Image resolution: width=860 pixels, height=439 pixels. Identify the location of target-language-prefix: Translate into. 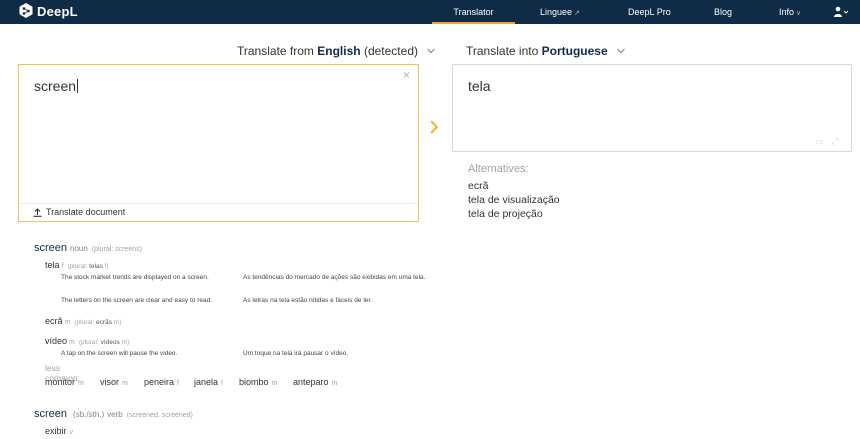
(502, 51).